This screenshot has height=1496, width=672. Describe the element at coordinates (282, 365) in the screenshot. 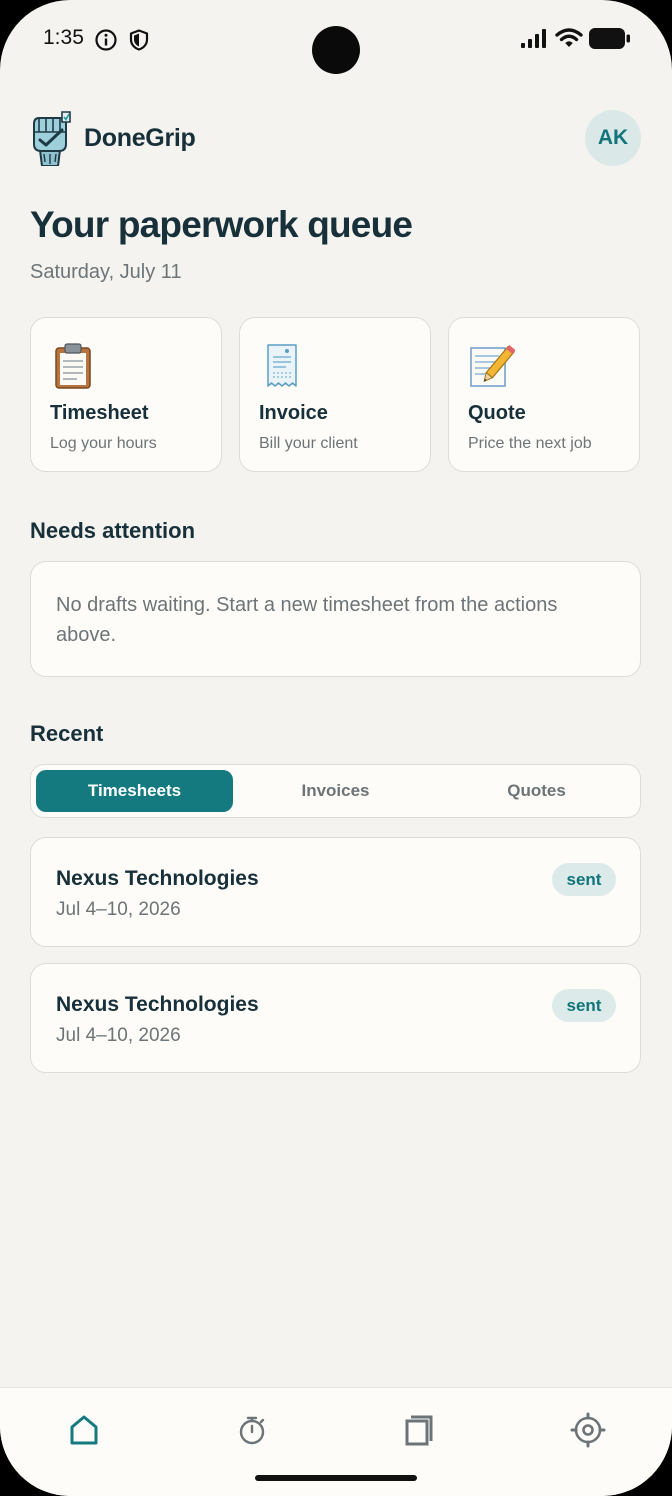

I see `receipt-icon` at that location.